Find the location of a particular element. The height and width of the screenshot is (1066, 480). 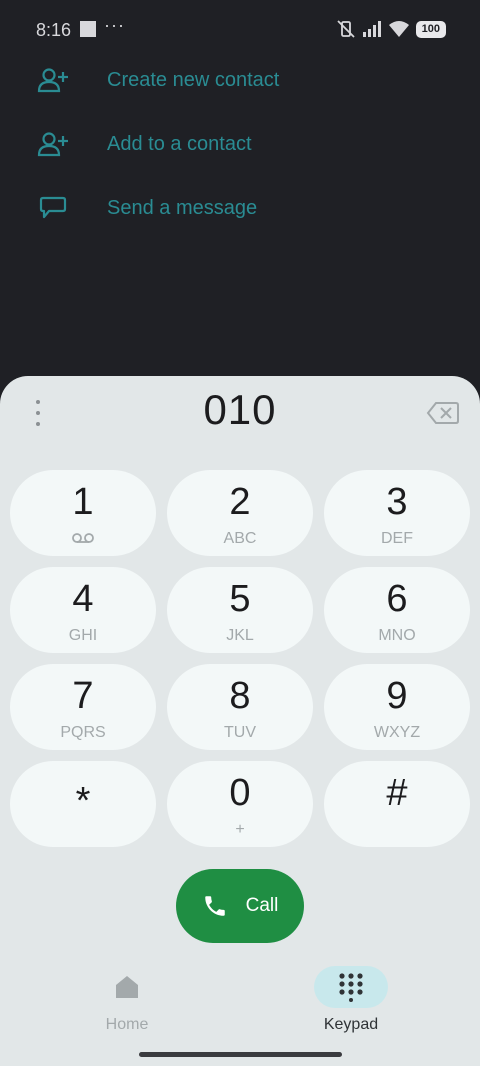

dialpad-icon is located at coordinates (351, 987).